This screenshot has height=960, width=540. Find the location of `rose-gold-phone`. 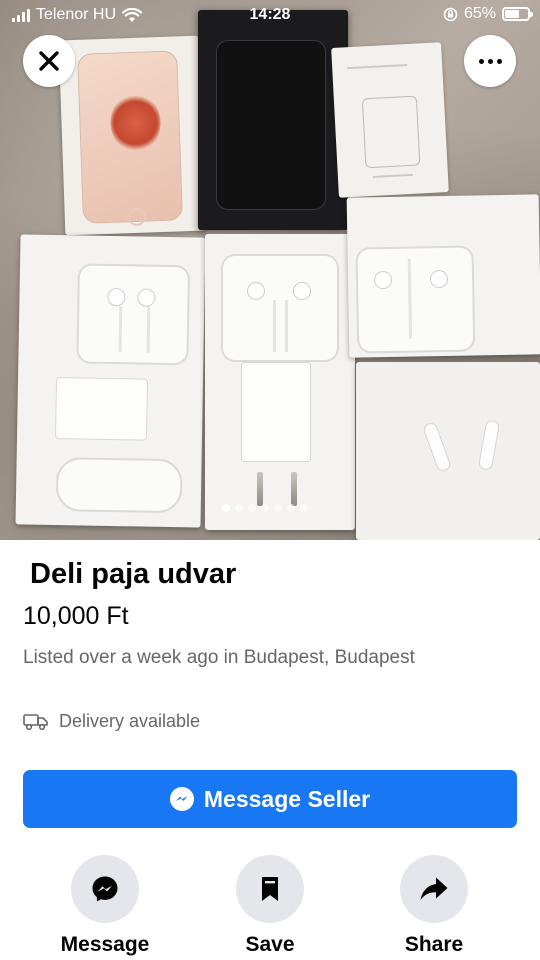

rose-gold-phone is located at coordinates (130, 138).